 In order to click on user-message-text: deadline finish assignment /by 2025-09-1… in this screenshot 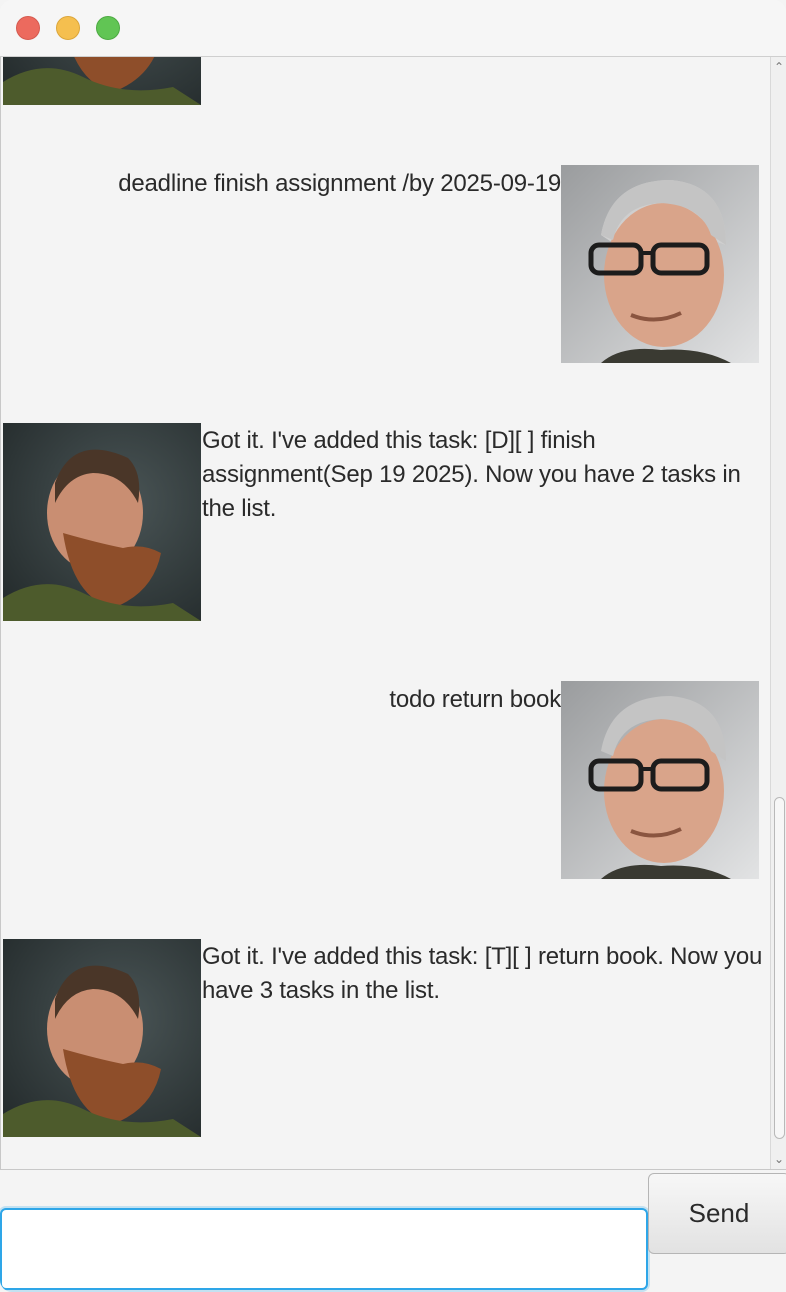, I will do `click(339, 183)`.